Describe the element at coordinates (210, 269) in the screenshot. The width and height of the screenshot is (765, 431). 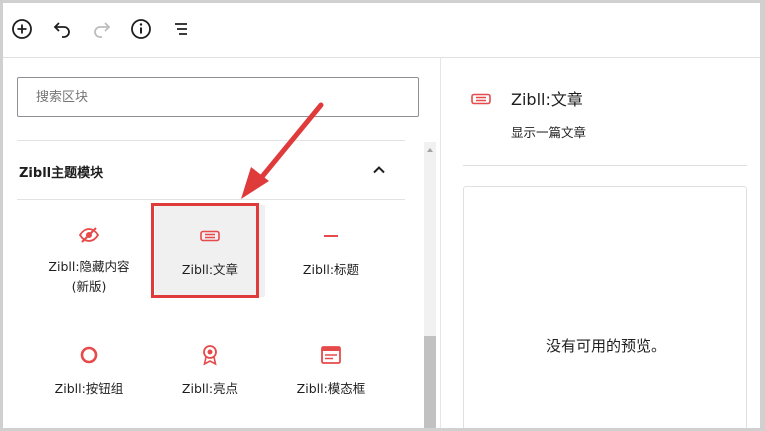
I see `block-label: Zibll:文章` at that location.